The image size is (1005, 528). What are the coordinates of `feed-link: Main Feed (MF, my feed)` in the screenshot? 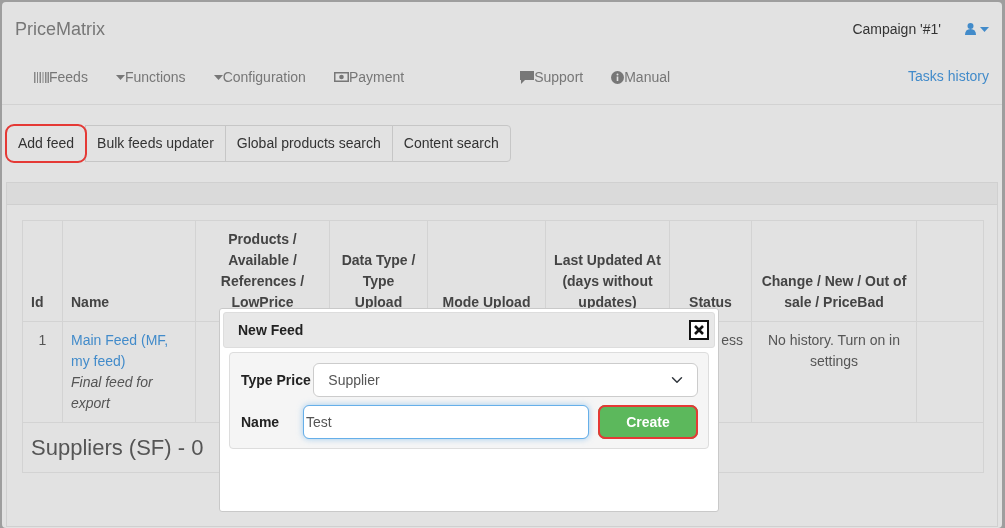 It's located at (129, 351).